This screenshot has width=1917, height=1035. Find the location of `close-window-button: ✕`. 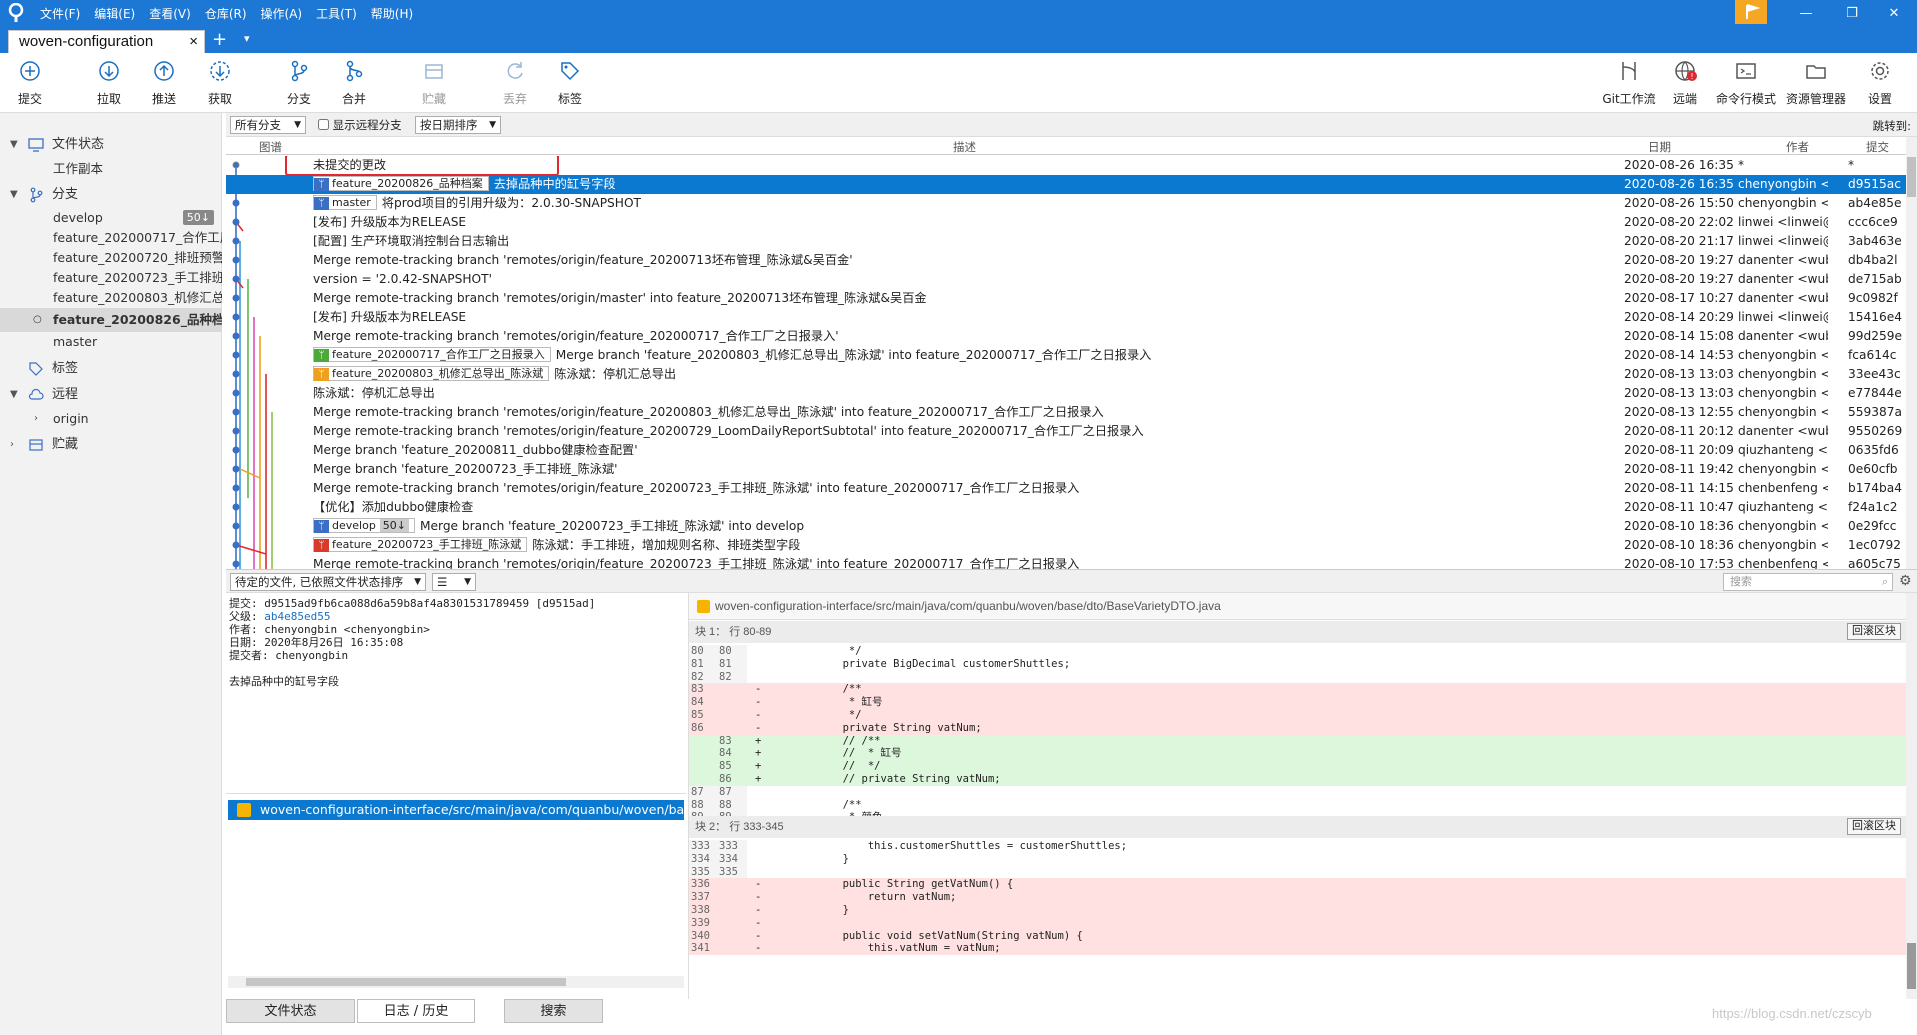

close-window-button: ✕ is located at coordinates (1894, 13).